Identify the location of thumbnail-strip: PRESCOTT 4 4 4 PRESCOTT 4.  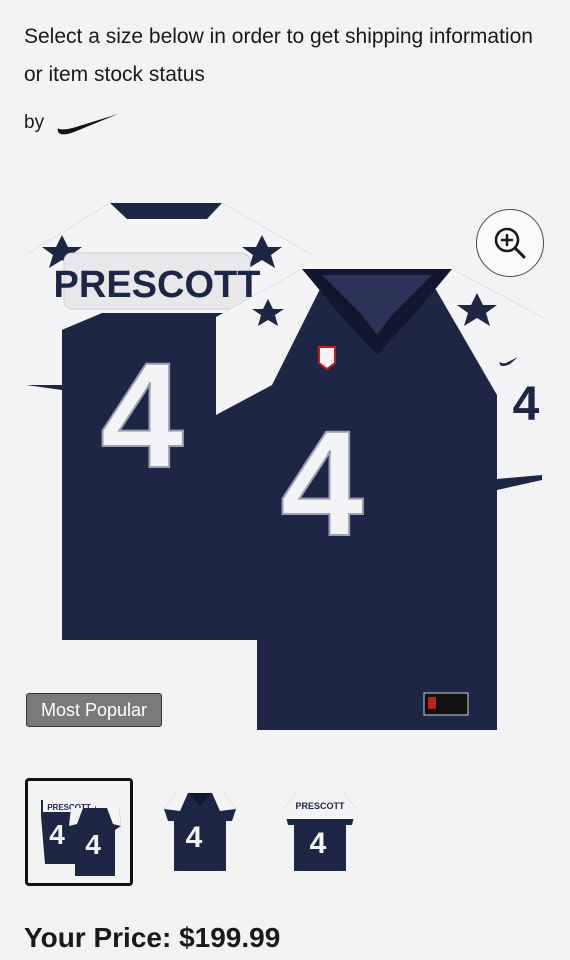
(199, 832).